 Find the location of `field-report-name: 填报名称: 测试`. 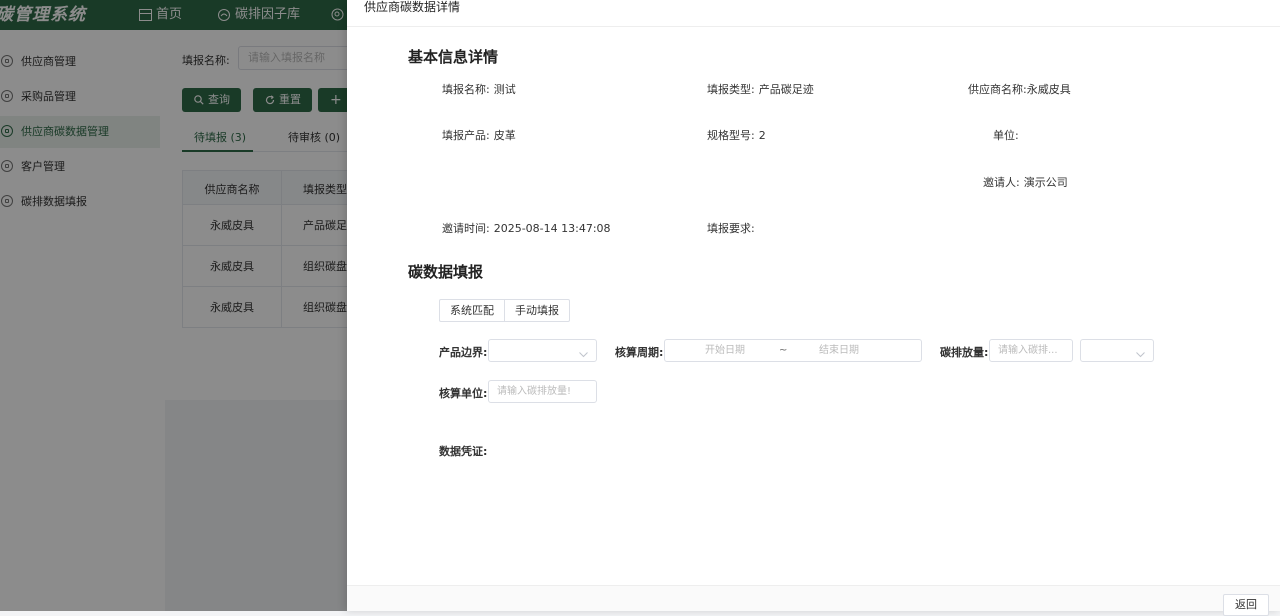

field-report-name: 填报名称: 测试 is located at coordinates (479, 89).